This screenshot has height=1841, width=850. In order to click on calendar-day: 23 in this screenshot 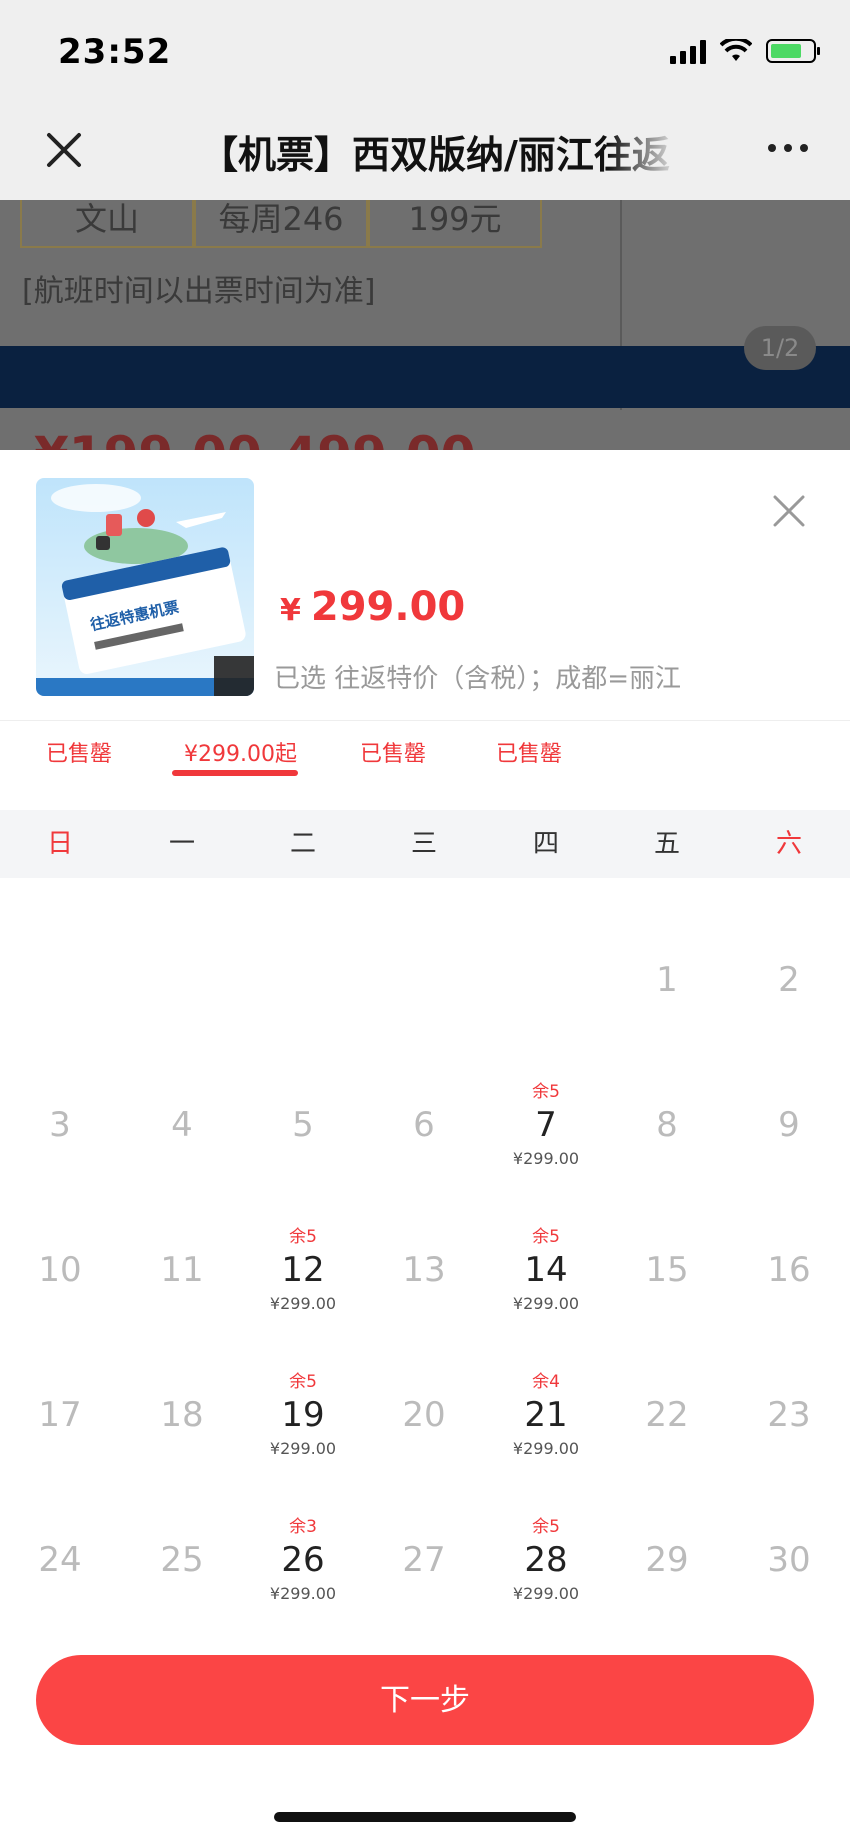, I will do `click(789, 1416)`.